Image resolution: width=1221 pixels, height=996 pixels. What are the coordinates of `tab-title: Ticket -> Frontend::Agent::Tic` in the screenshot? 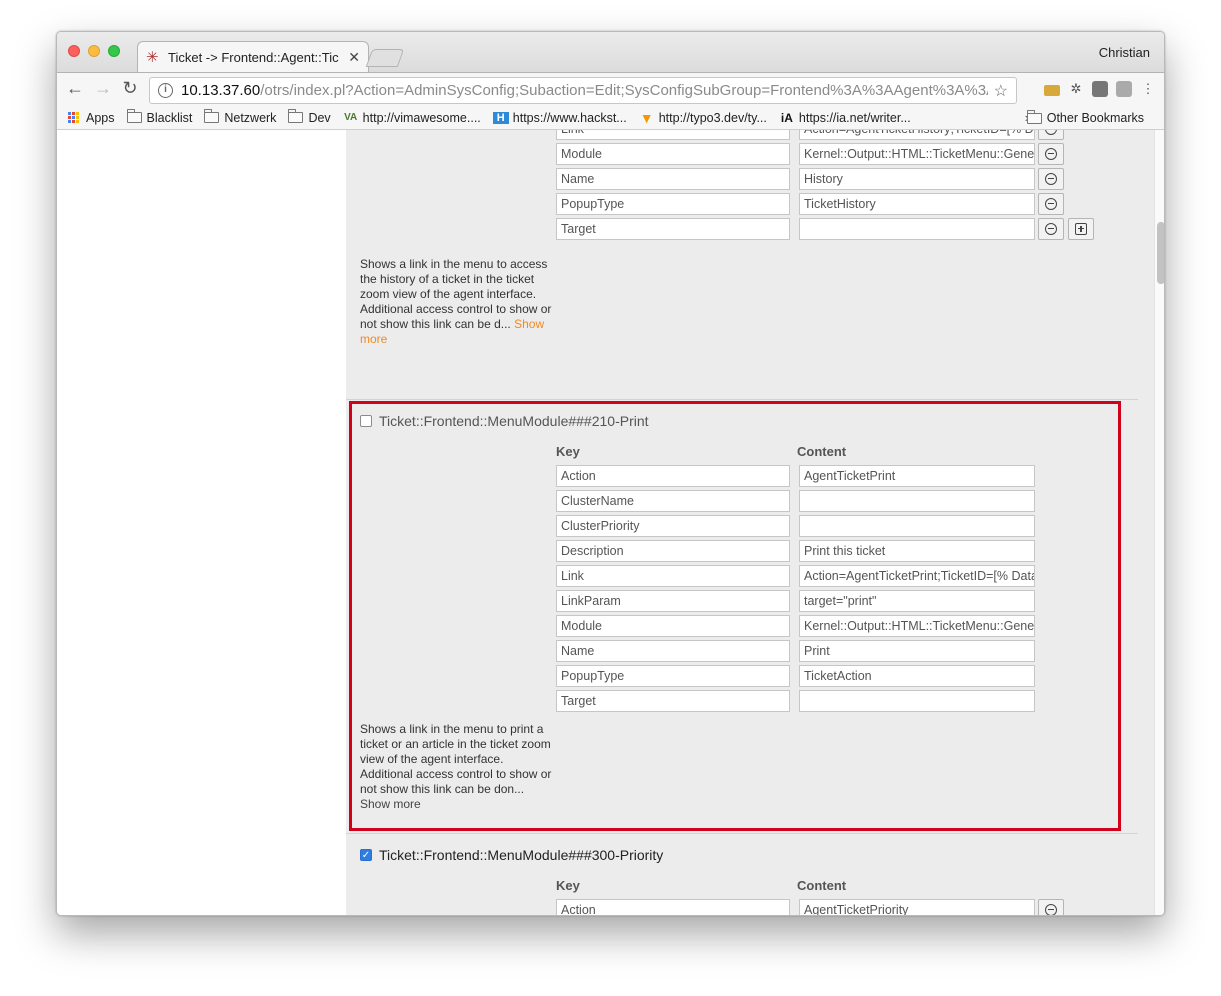 It's located at (253, 57).